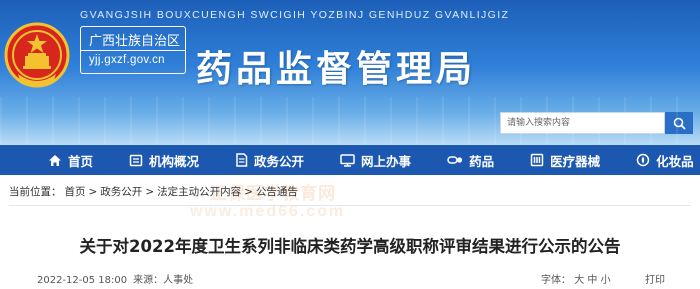 The image size is (700, 289). What do you see at coordinates (582, 123) in the screenshot?
I see `search-input: 请输入搜索内容` at bounding box center [582, 123].